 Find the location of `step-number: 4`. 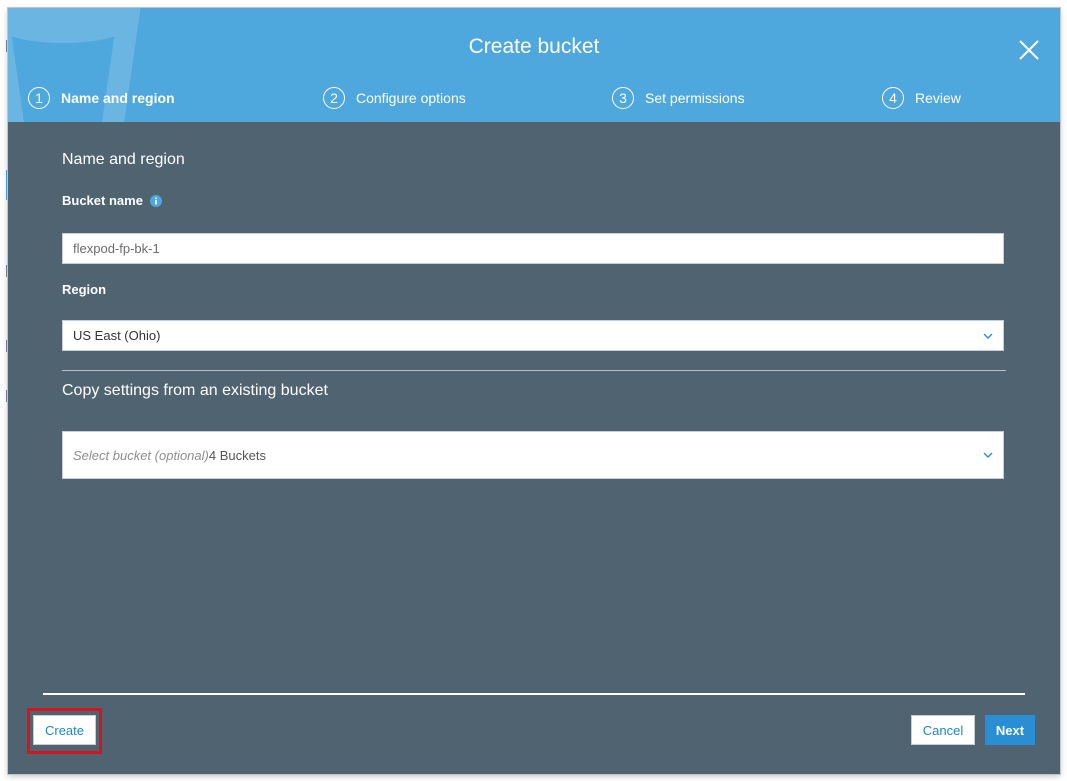

step-number: 4 is located at coordinates (893, 98).